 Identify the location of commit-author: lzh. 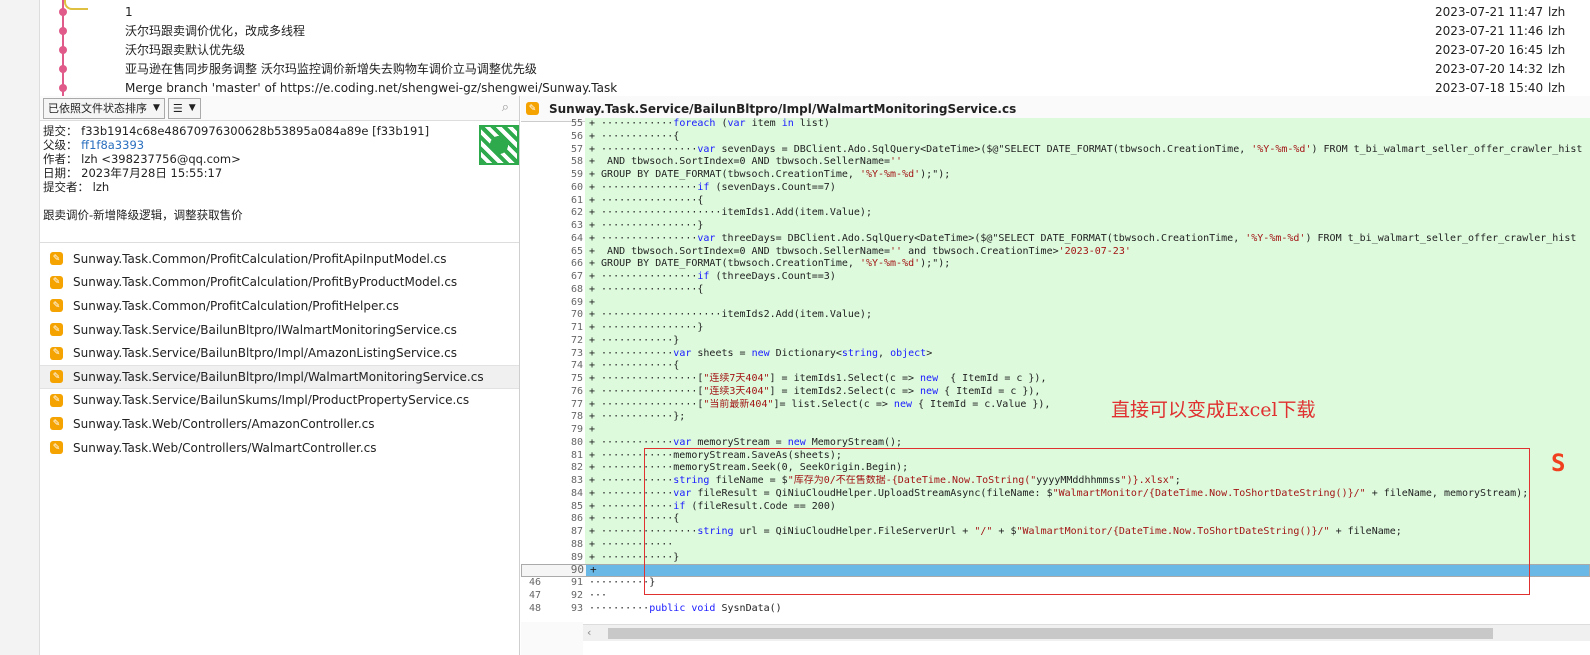
(1557, 87).